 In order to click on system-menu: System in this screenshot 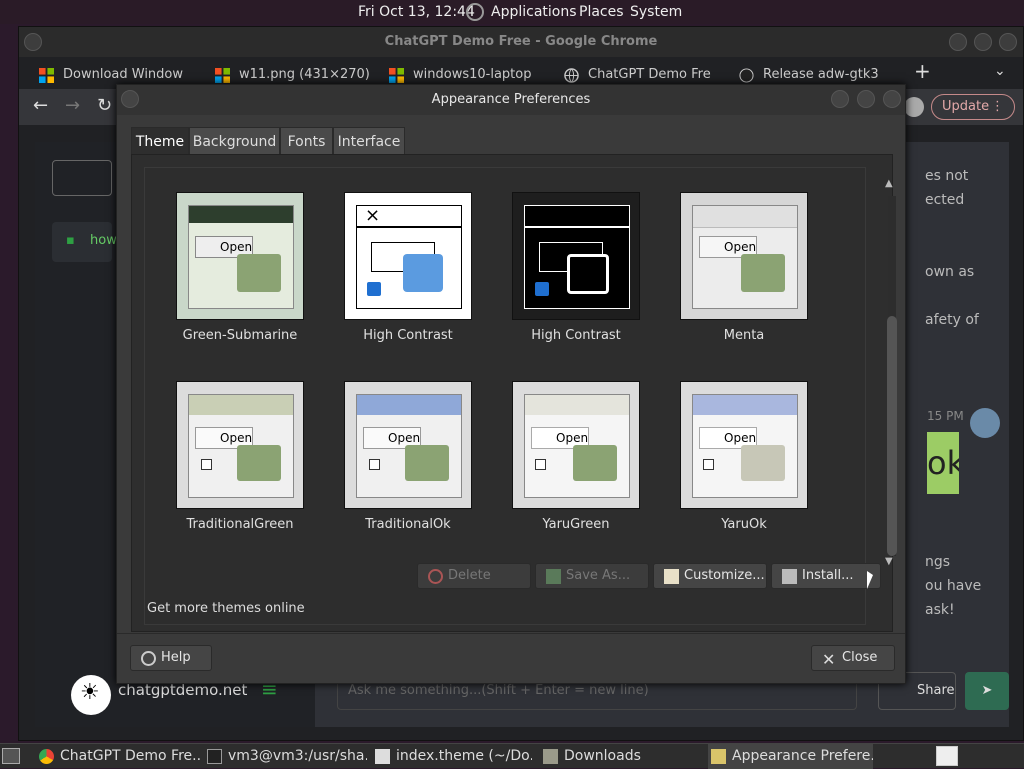, I will do `click(656, 12)`.